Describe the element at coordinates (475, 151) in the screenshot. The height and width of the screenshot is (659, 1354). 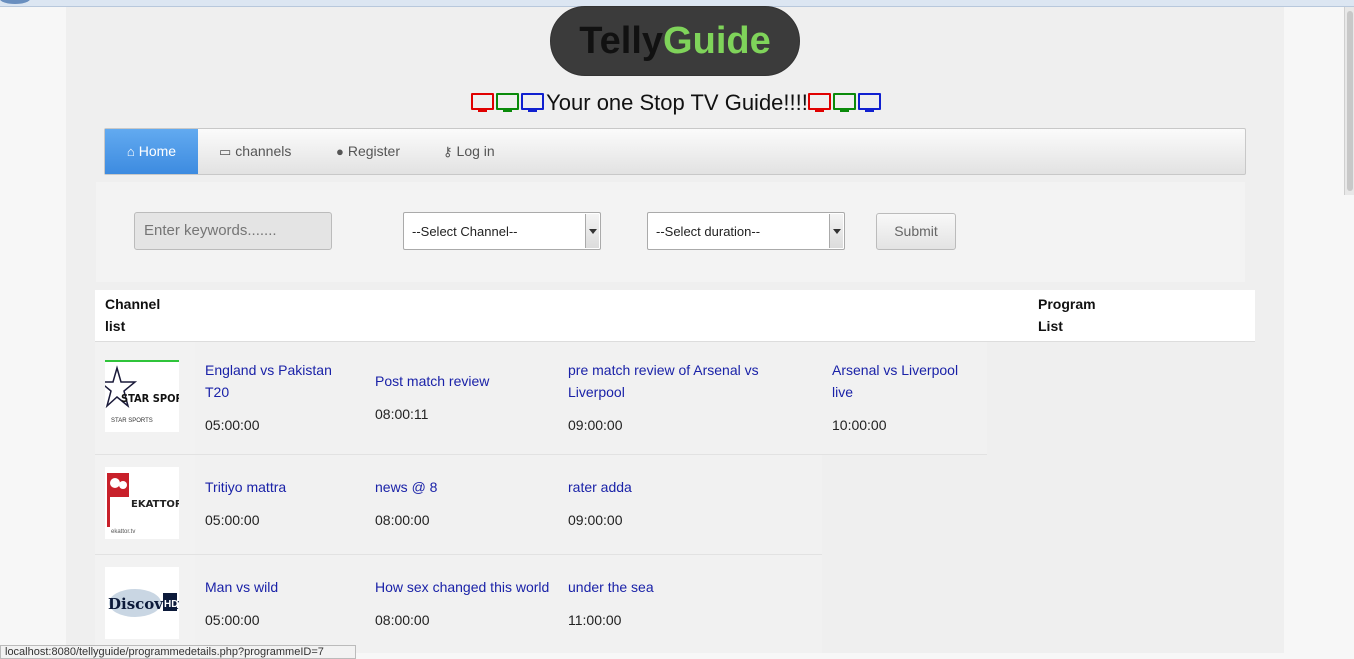
I see `nav-login-label: Log in` at that location.